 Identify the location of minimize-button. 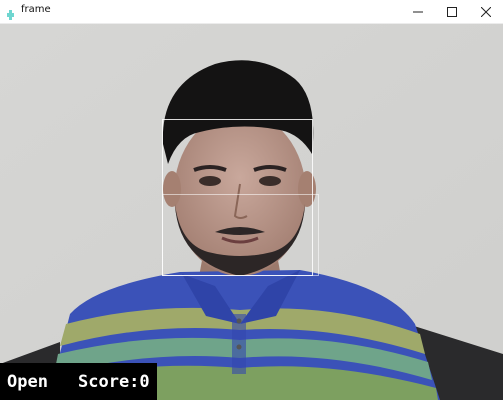
(418, 12).